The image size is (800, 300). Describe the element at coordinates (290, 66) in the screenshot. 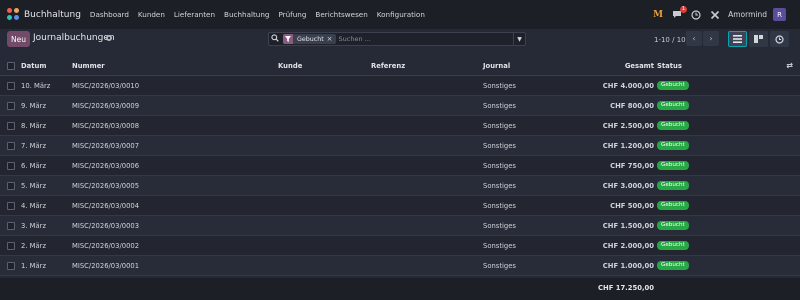

I see `header-customer: Kunde` at that location.